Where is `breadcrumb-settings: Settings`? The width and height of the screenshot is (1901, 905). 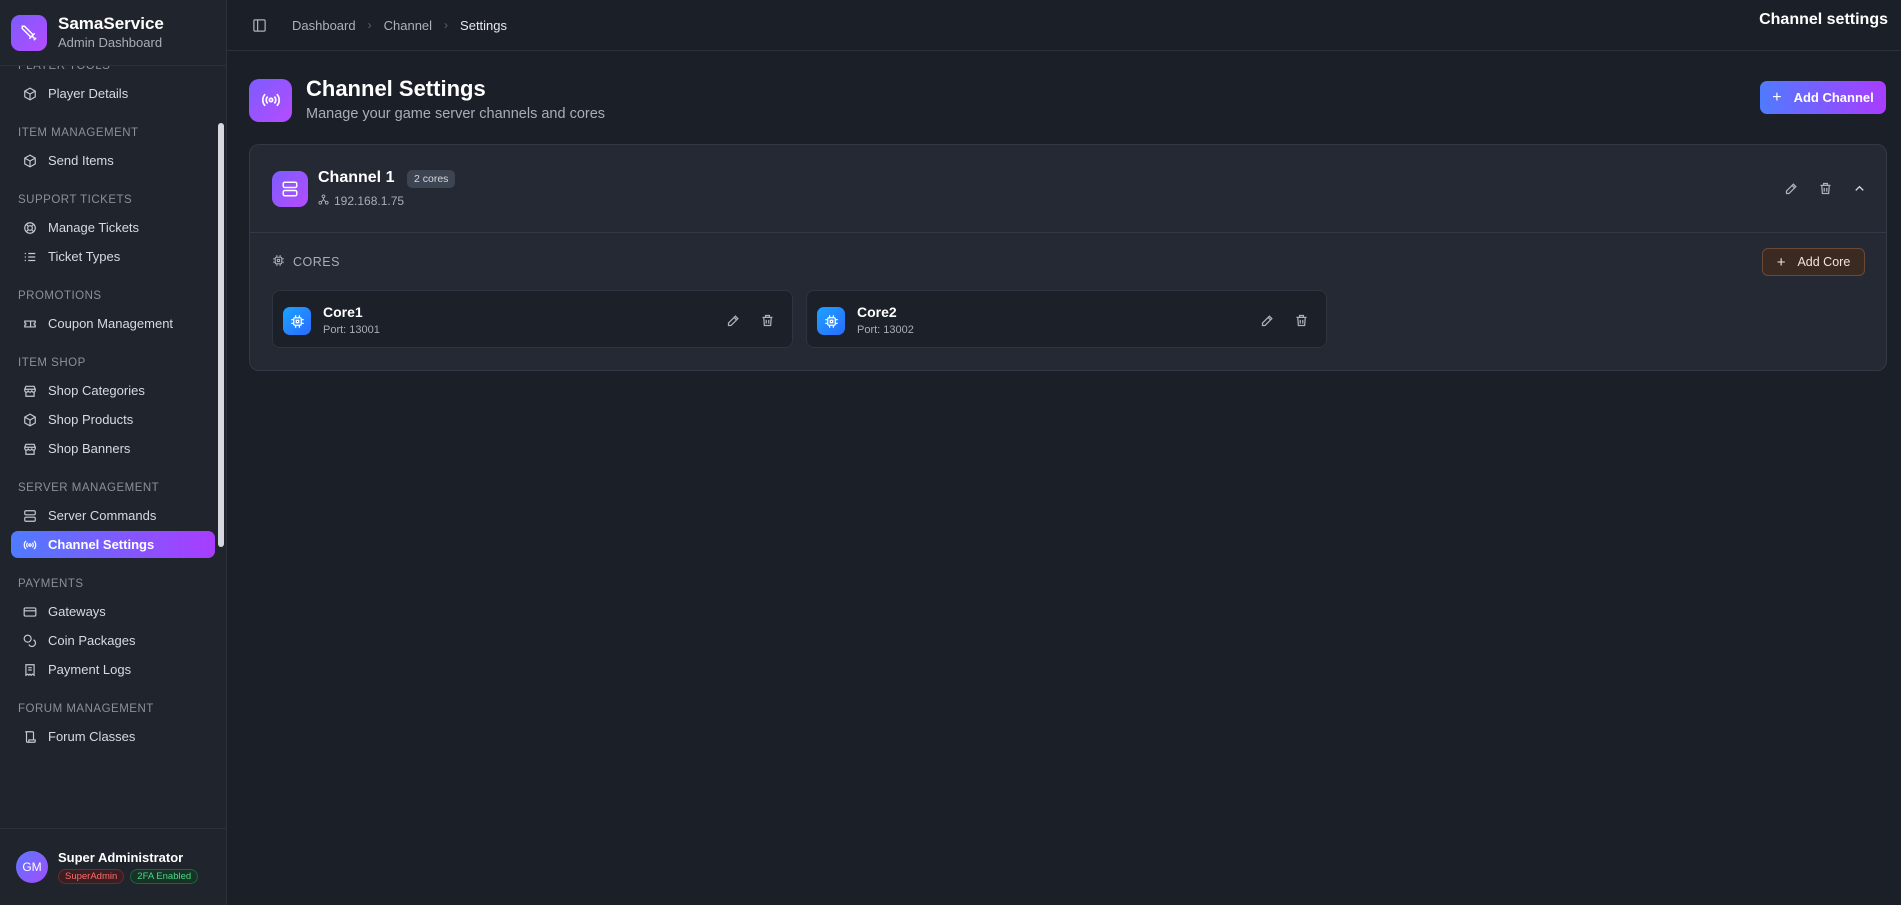
breadcrumb-settings: Settings is located at coordinates (484, 25).